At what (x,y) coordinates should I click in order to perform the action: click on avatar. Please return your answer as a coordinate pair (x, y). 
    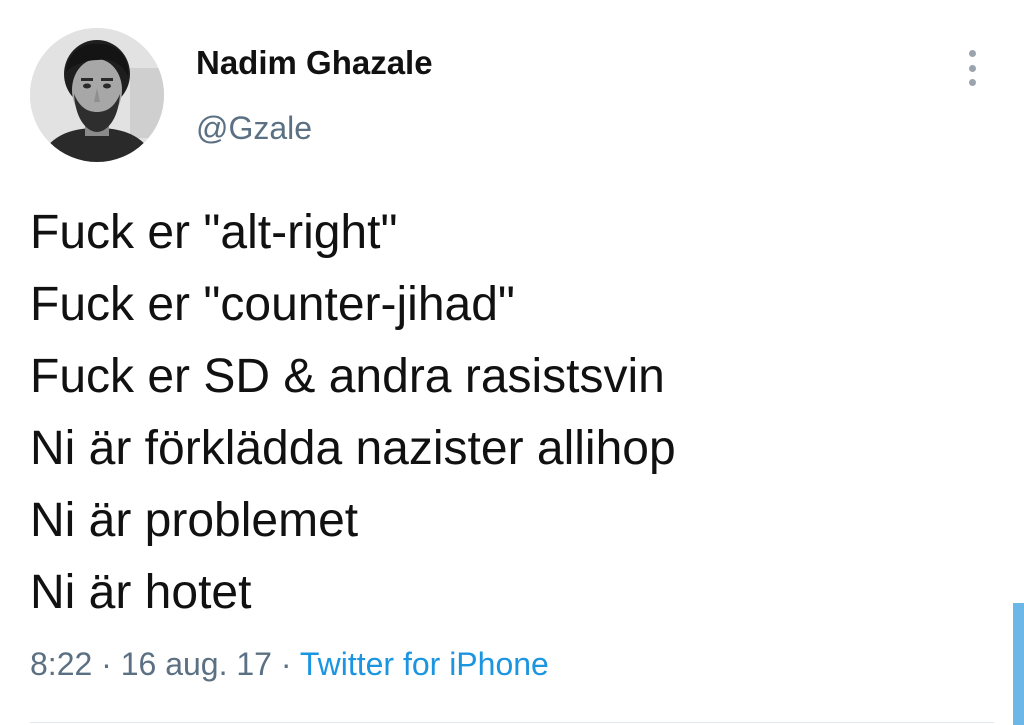
    Looking at the image, I should click on (97, 95).